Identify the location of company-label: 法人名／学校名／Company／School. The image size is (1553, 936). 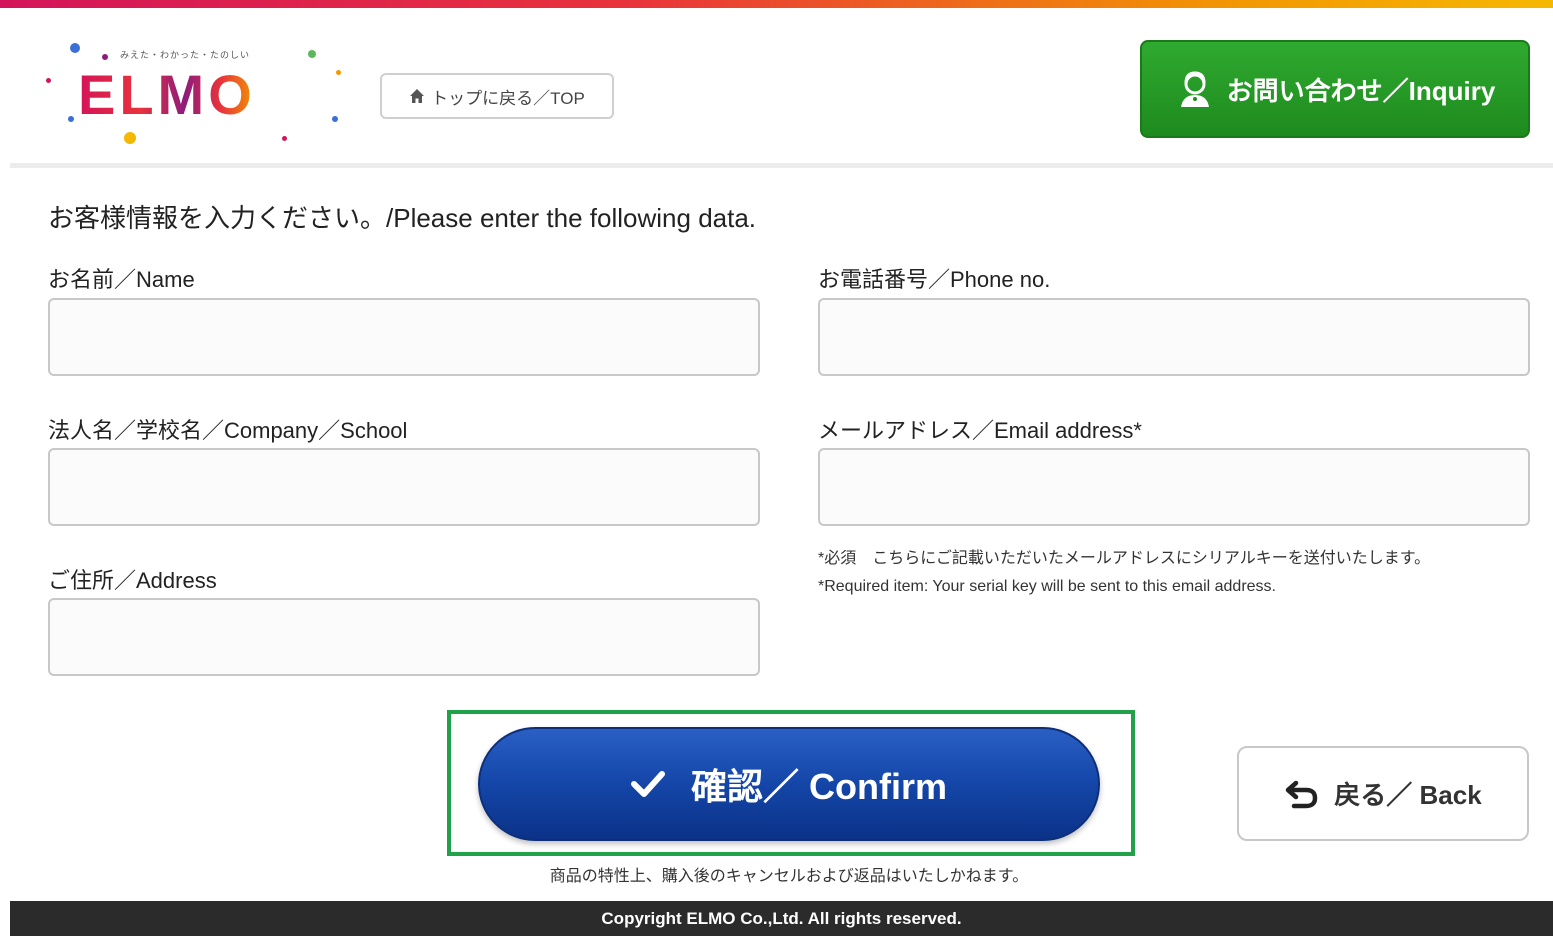
(228, 430).